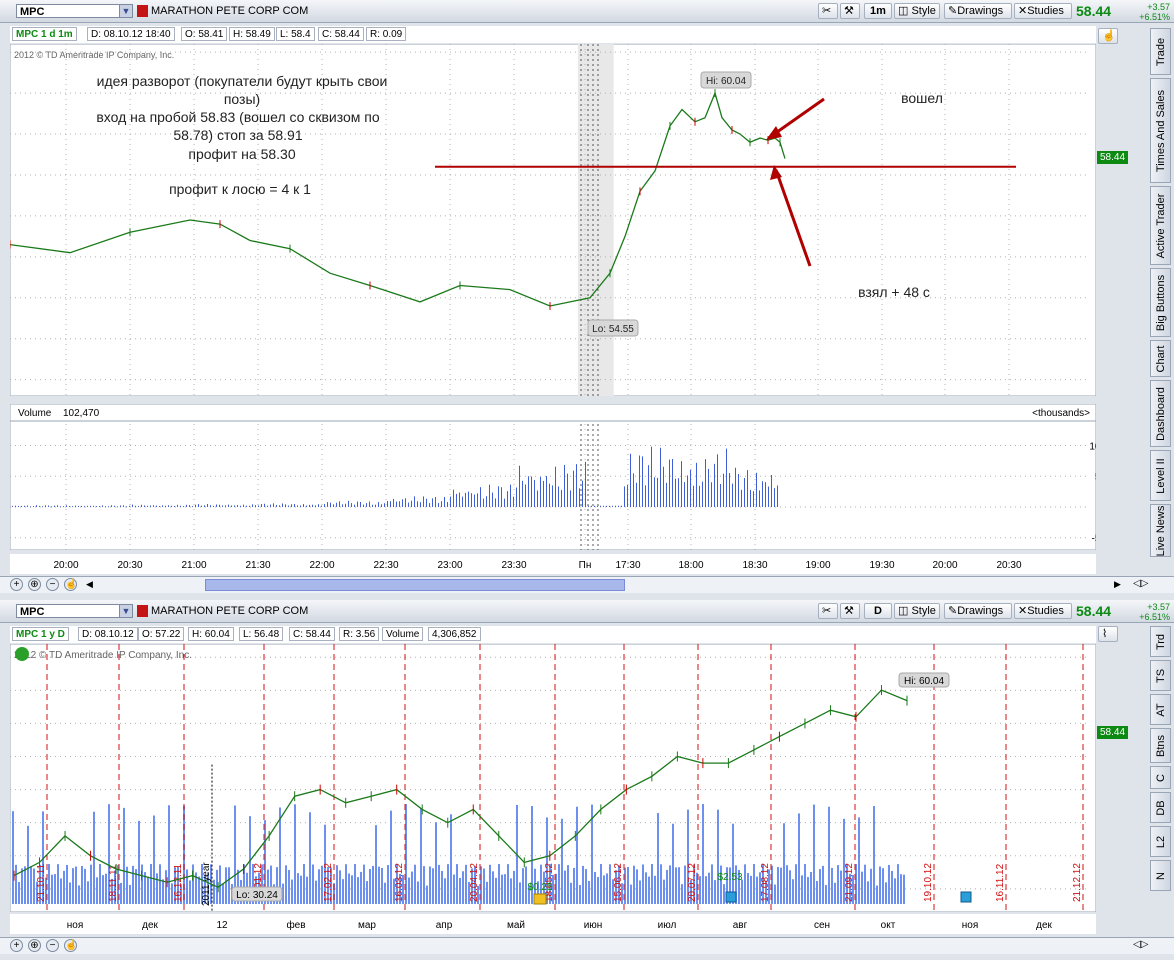 This screenshot has width=1174, height=960. What do you see at coordinates (1092, 447) in the screenshot?
I see `y-tick-label: 100` at bounding box center [1092, 447].